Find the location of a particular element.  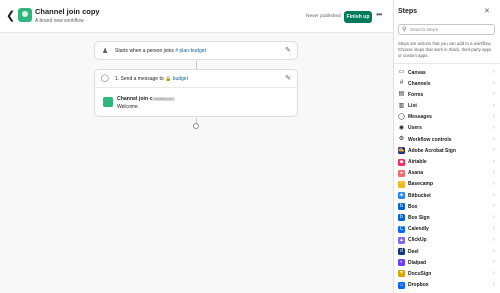

step-item-dialpad: ◐ Dialpad › is located at coordinates (447, 262).